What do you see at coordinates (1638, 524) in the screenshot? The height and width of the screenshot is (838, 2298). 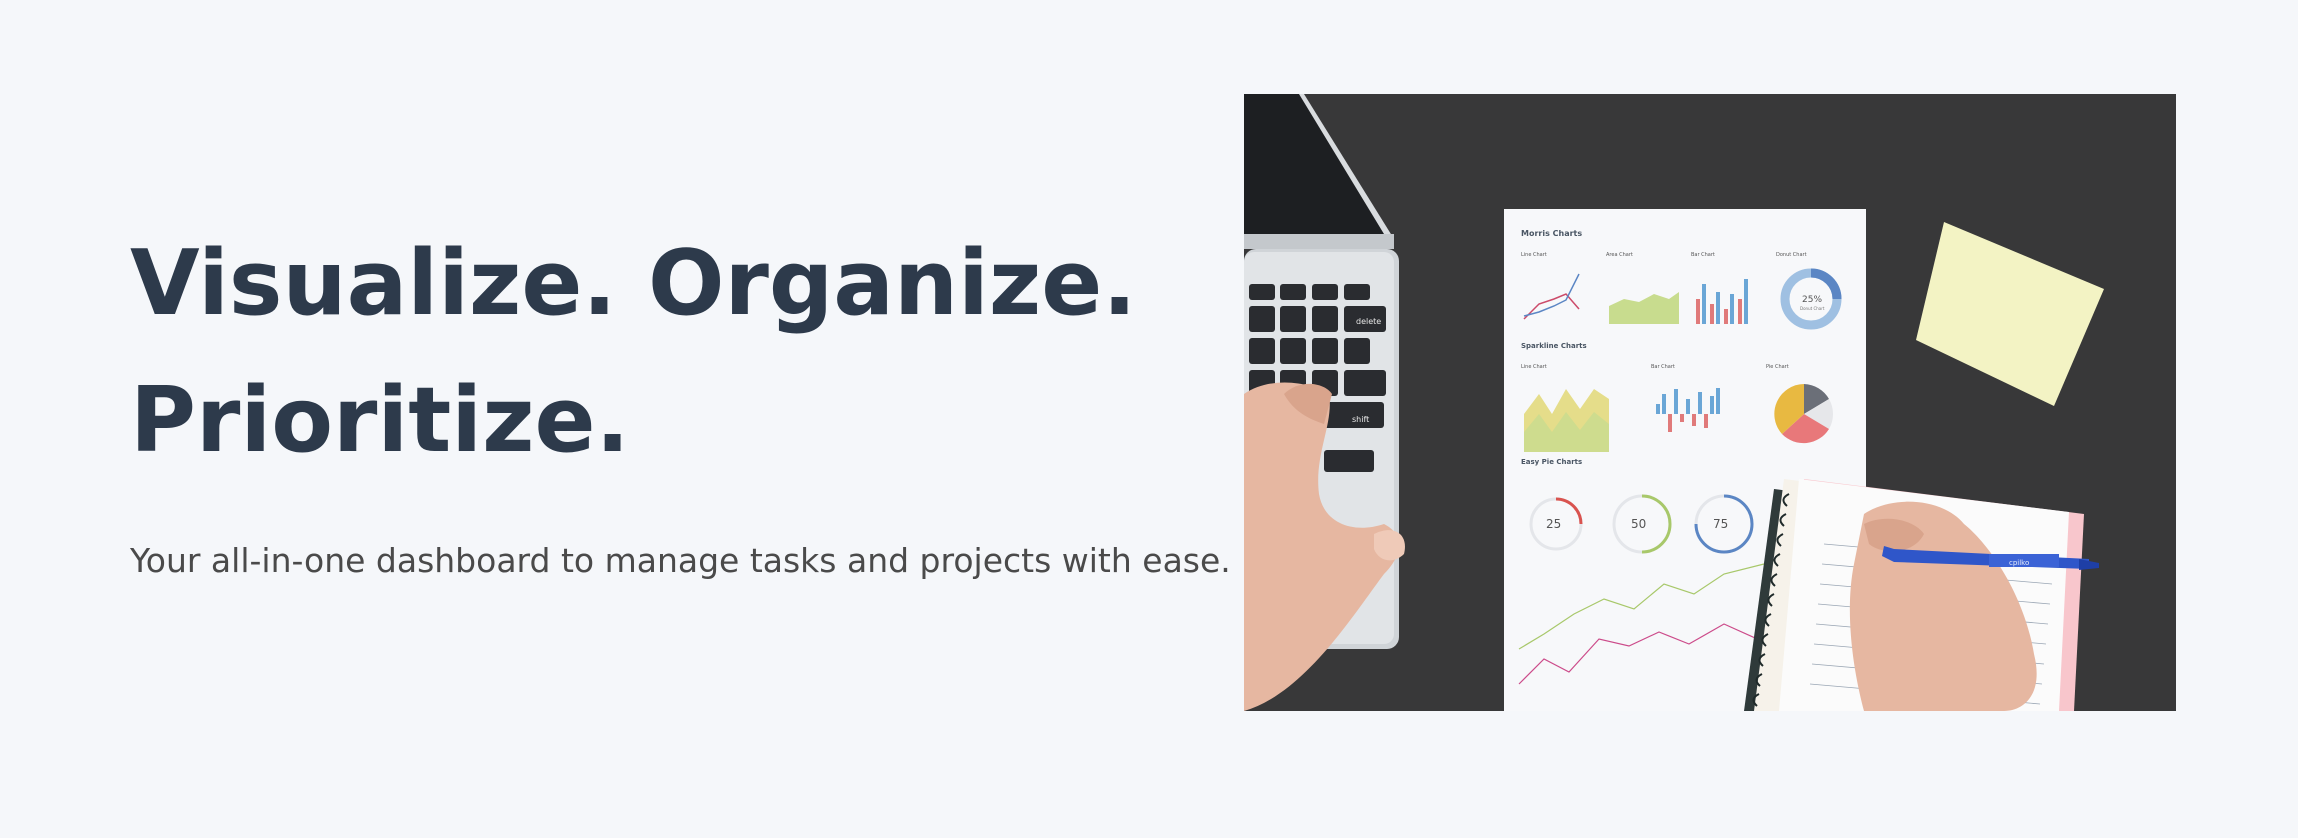 I see `easy-pie-50: 50` at bounding box center [1638, 524].